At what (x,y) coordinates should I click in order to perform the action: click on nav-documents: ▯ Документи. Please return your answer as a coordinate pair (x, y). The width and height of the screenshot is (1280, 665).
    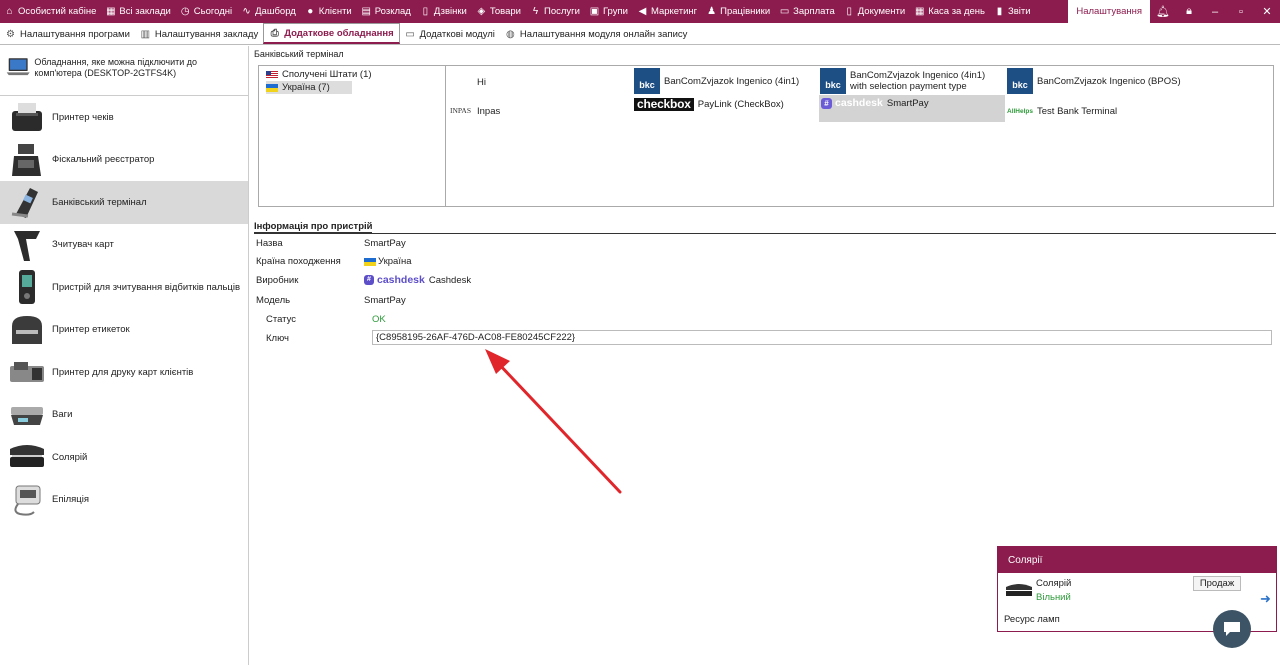
    Looking at the image, I should click on (875, 11).